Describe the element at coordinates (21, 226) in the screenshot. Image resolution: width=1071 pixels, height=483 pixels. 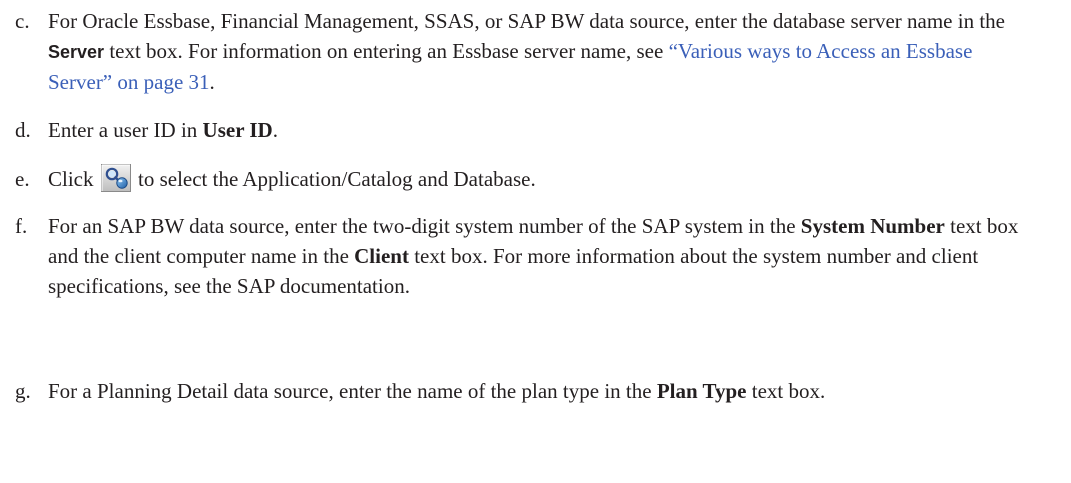
I see `step-letter: f.` at that location.